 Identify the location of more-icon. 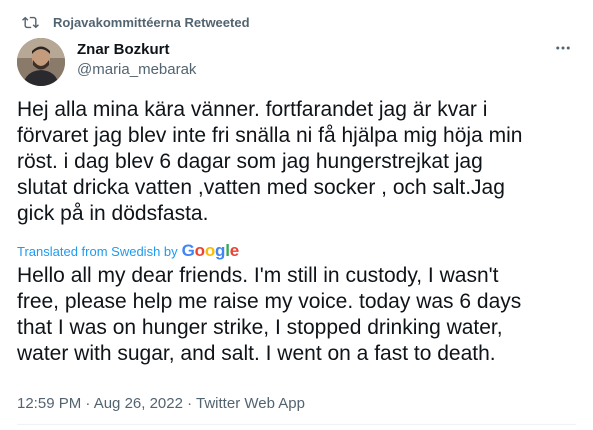
(563, 48).